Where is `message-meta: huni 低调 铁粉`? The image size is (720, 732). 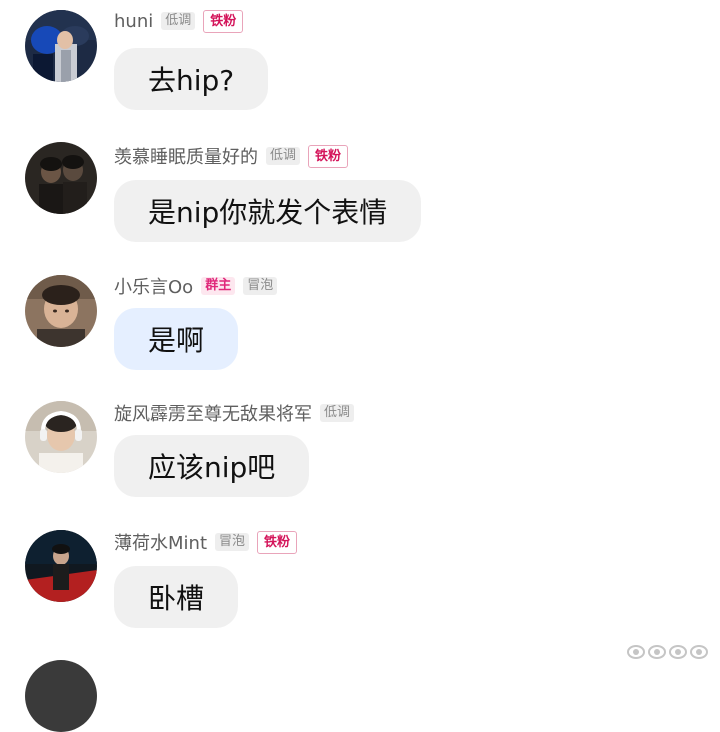 message-meta: huni 低调 铁粉 is located at coordinates (182, 21).